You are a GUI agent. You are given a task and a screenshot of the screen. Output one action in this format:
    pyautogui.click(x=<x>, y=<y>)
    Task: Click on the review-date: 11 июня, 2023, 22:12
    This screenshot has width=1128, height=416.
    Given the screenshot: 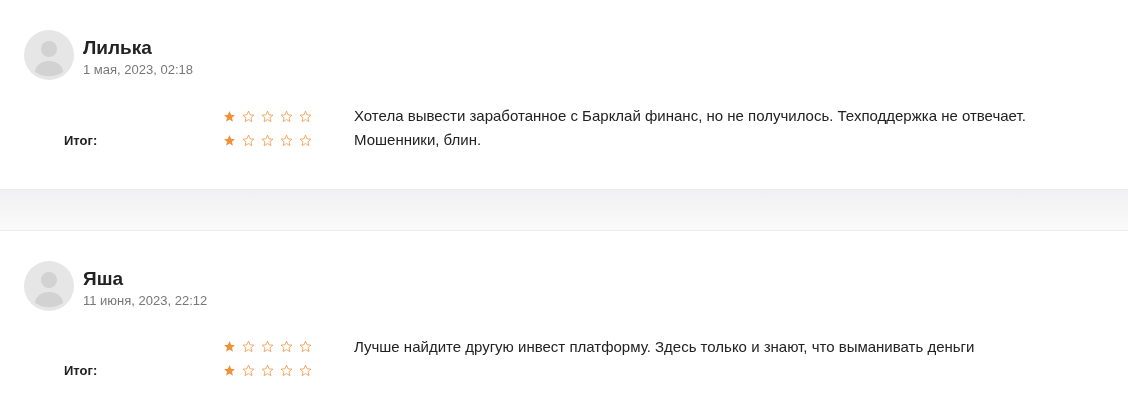 What is the action you would take?
    pyautogui.click(x=145, y=300)
    